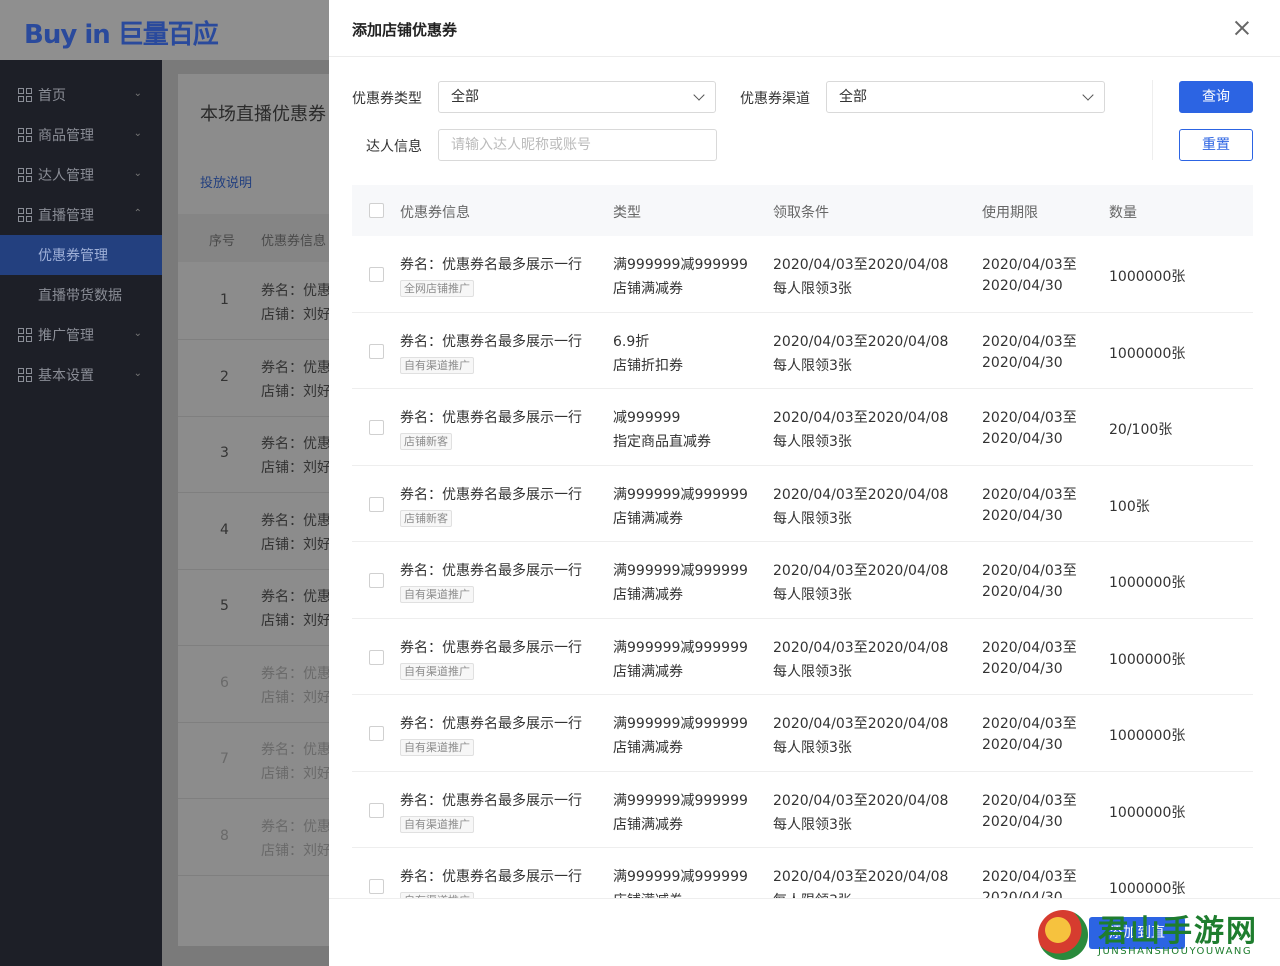 This screenshot has height=966, width=1280. Describe the element at coordinates (1242, 28) in the screenshot. I see `close-icon` at that location.